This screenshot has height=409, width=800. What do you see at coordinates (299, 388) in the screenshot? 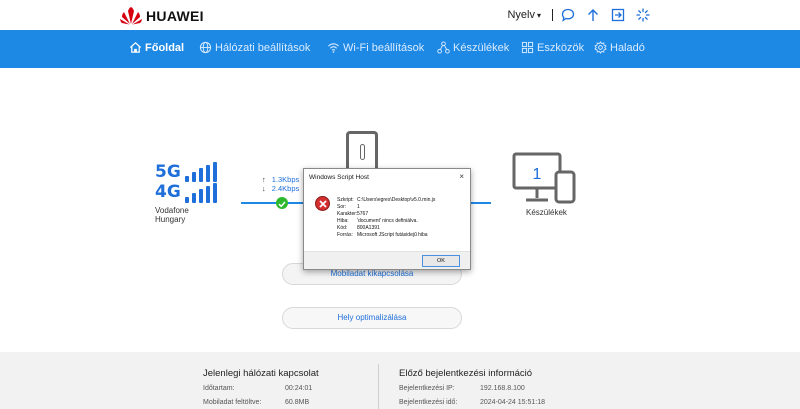
I see `current-duration-value: 00:24:01` at bounding box center [299, 388].